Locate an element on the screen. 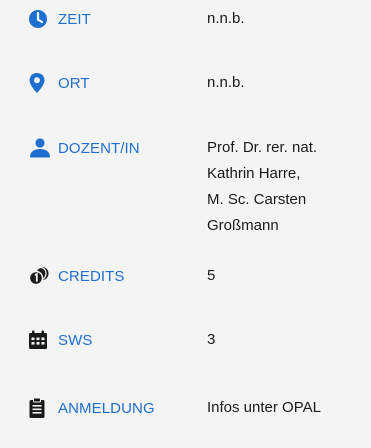  label-lecturer: DOZENT/IN is located at coordinates (84, 148).